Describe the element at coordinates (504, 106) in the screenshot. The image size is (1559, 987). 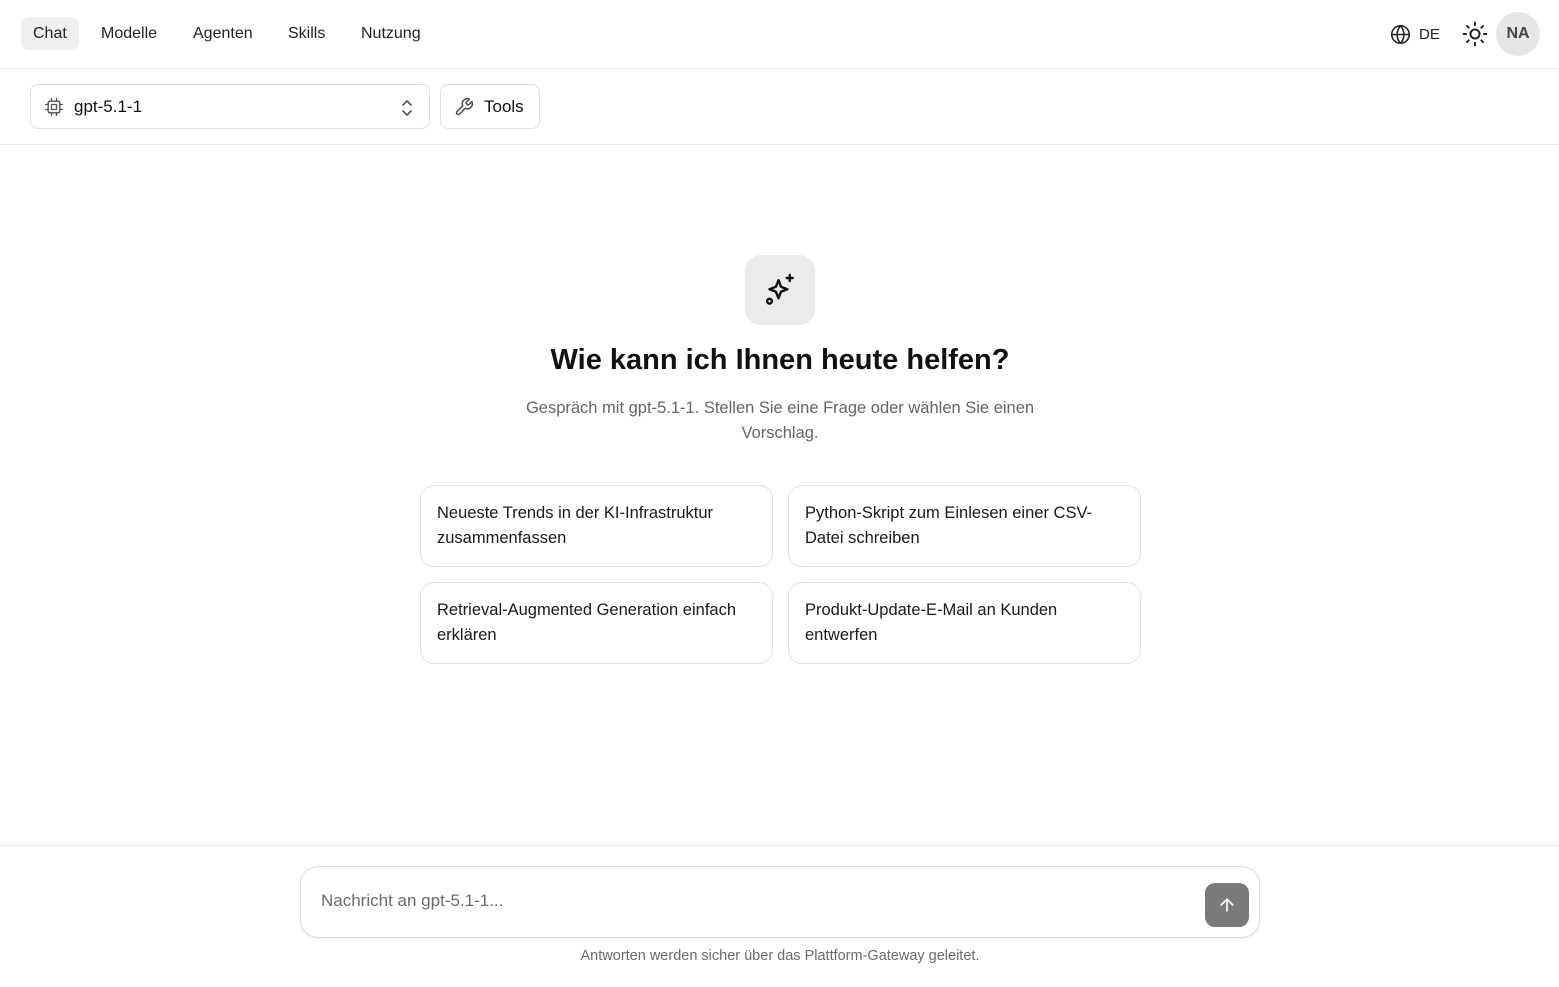
I see `tools-button-label: Tools` at that location.